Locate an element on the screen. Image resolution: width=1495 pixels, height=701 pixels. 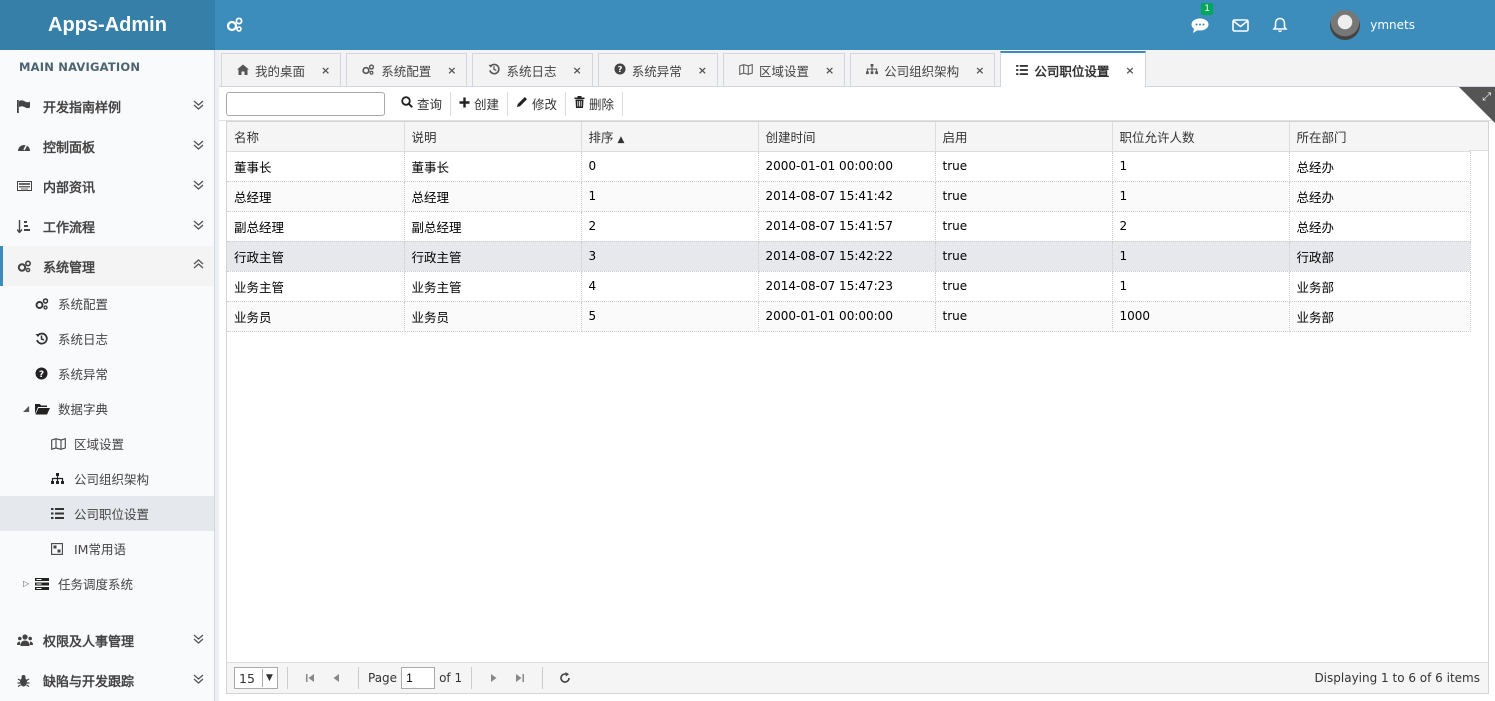
caret-down-icon: ◢ is located at coordinates (26, 408).